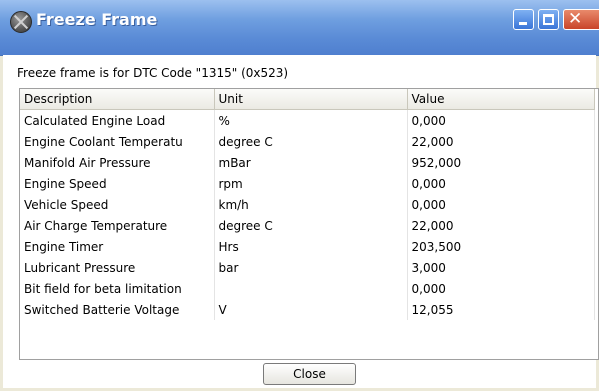 The height and width of the screenshot is (391, 599). I want to click on wheel-icon, so click(21, 22).